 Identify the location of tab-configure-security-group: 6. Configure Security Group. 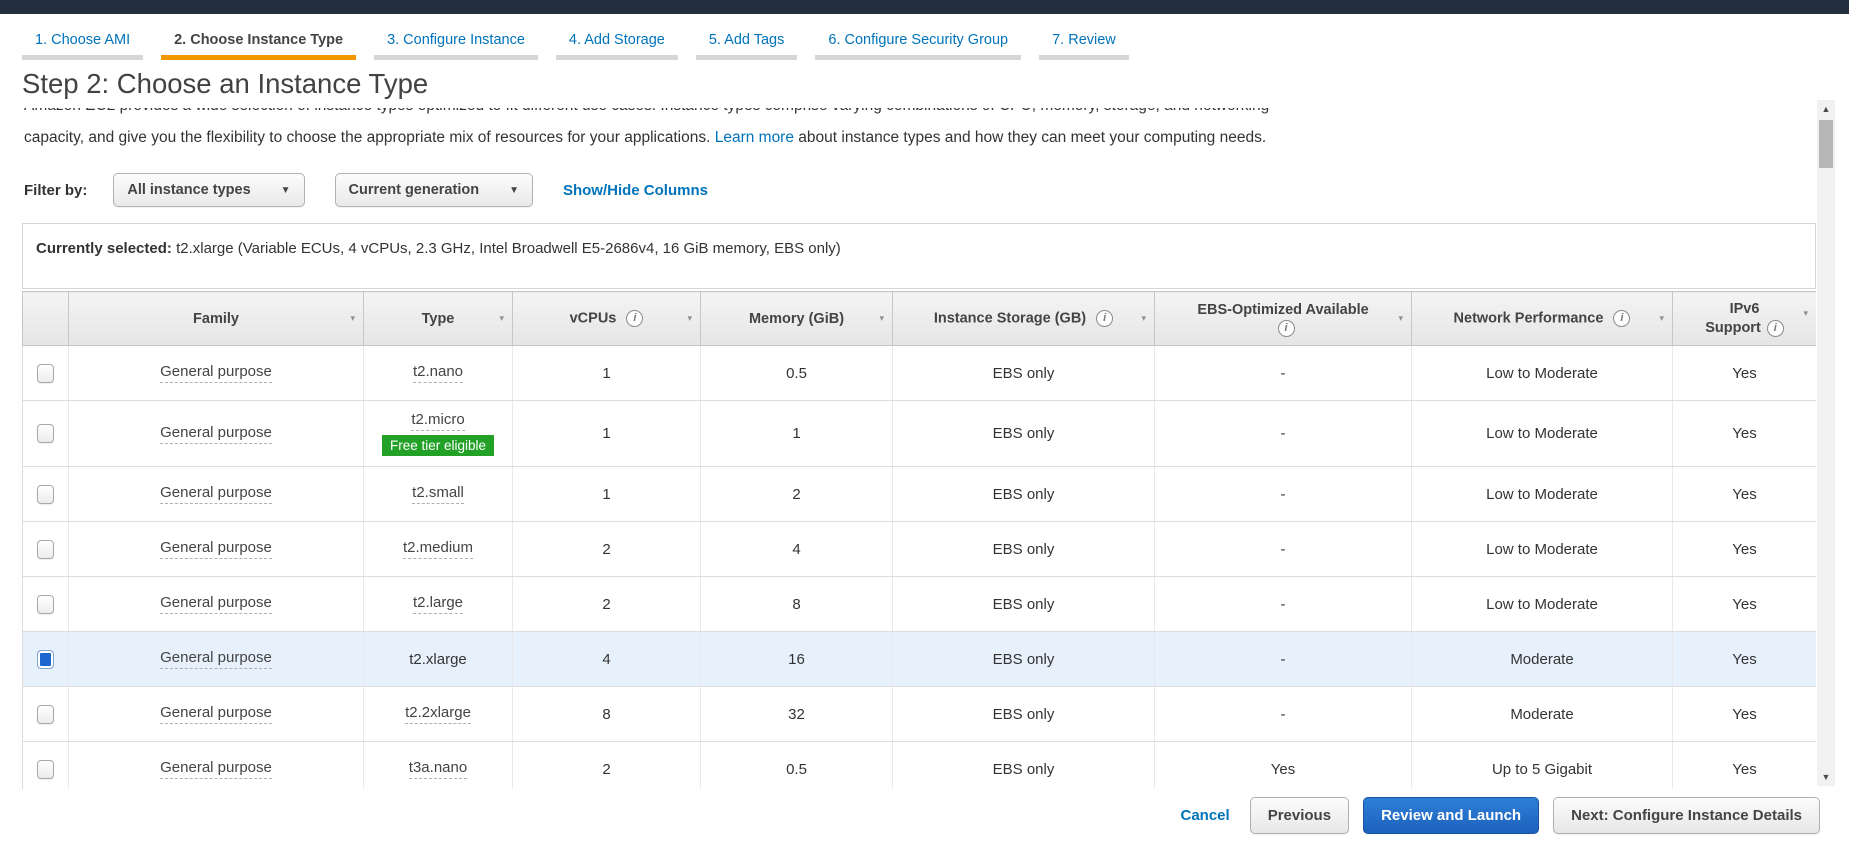
(918, 41).